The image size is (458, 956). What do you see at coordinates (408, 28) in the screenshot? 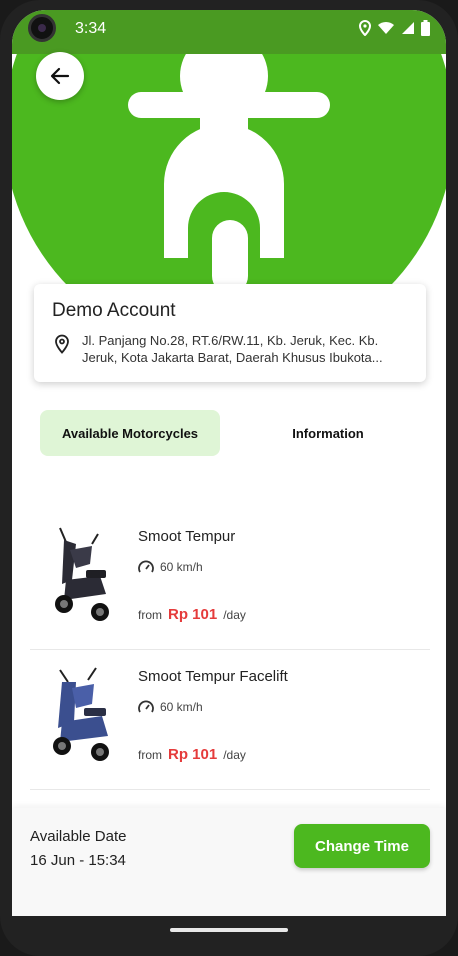
I see `signal-icon` at bounding box center [408, 28].